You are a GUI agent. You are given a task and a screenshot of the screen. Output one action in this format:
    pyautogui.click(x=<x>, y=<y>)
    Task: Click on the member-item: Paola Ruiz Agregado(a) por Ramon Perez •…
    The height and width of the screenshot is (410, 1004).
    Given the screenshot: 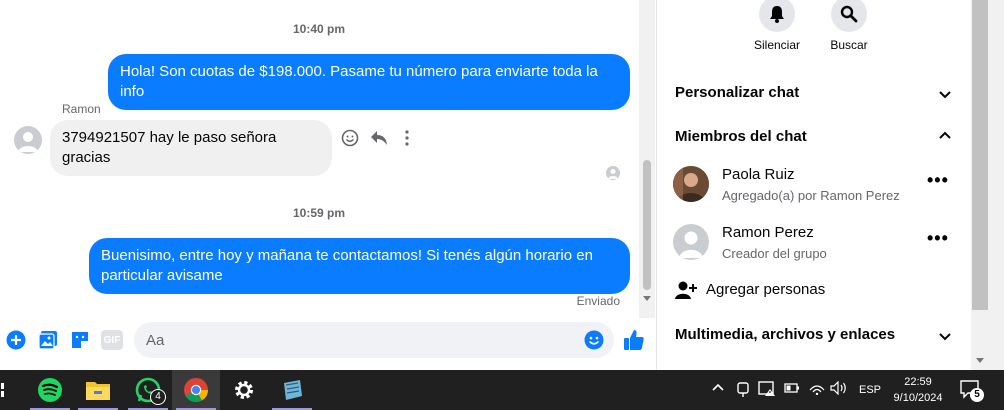 What is the action you would take?
    pyautogui.click(x=814, y=187)
    